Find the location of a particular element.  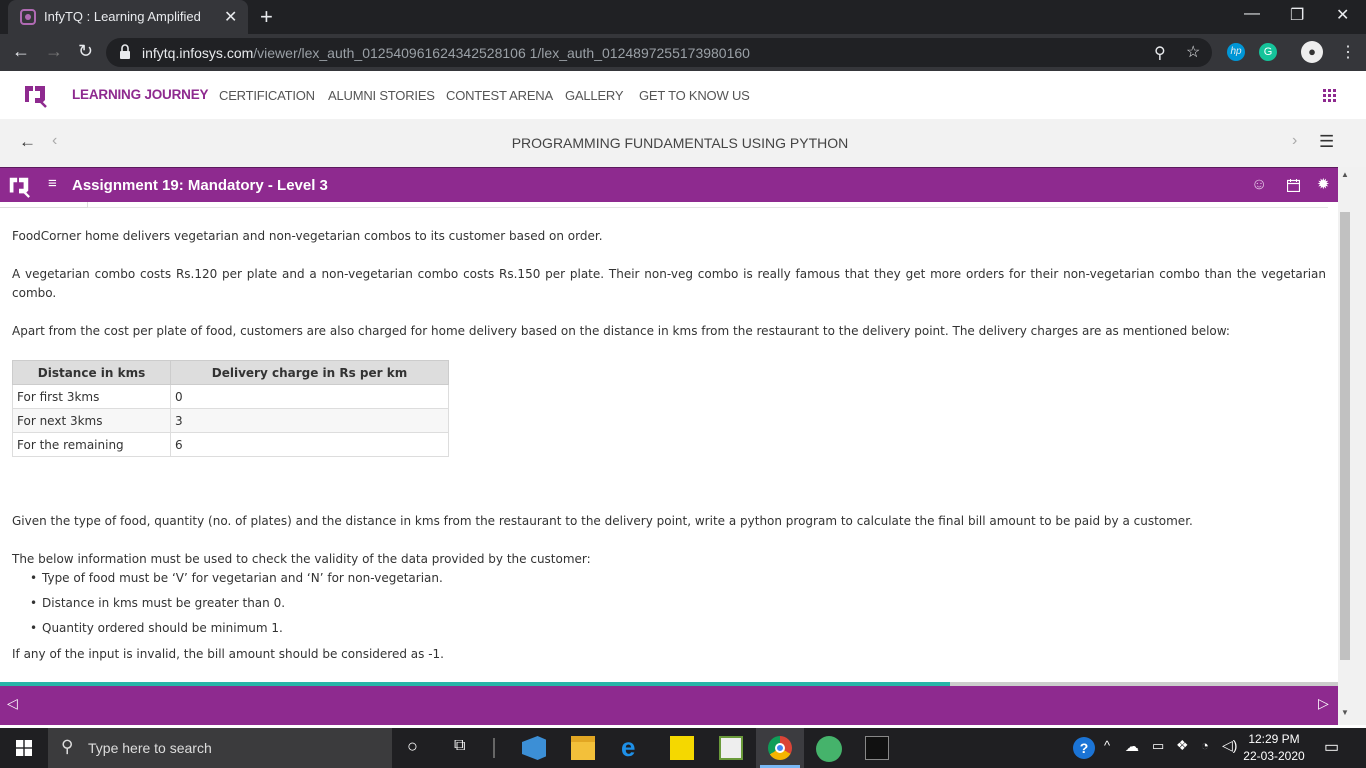

chrome-taskbar-slot is located at coordinates (780, 748).